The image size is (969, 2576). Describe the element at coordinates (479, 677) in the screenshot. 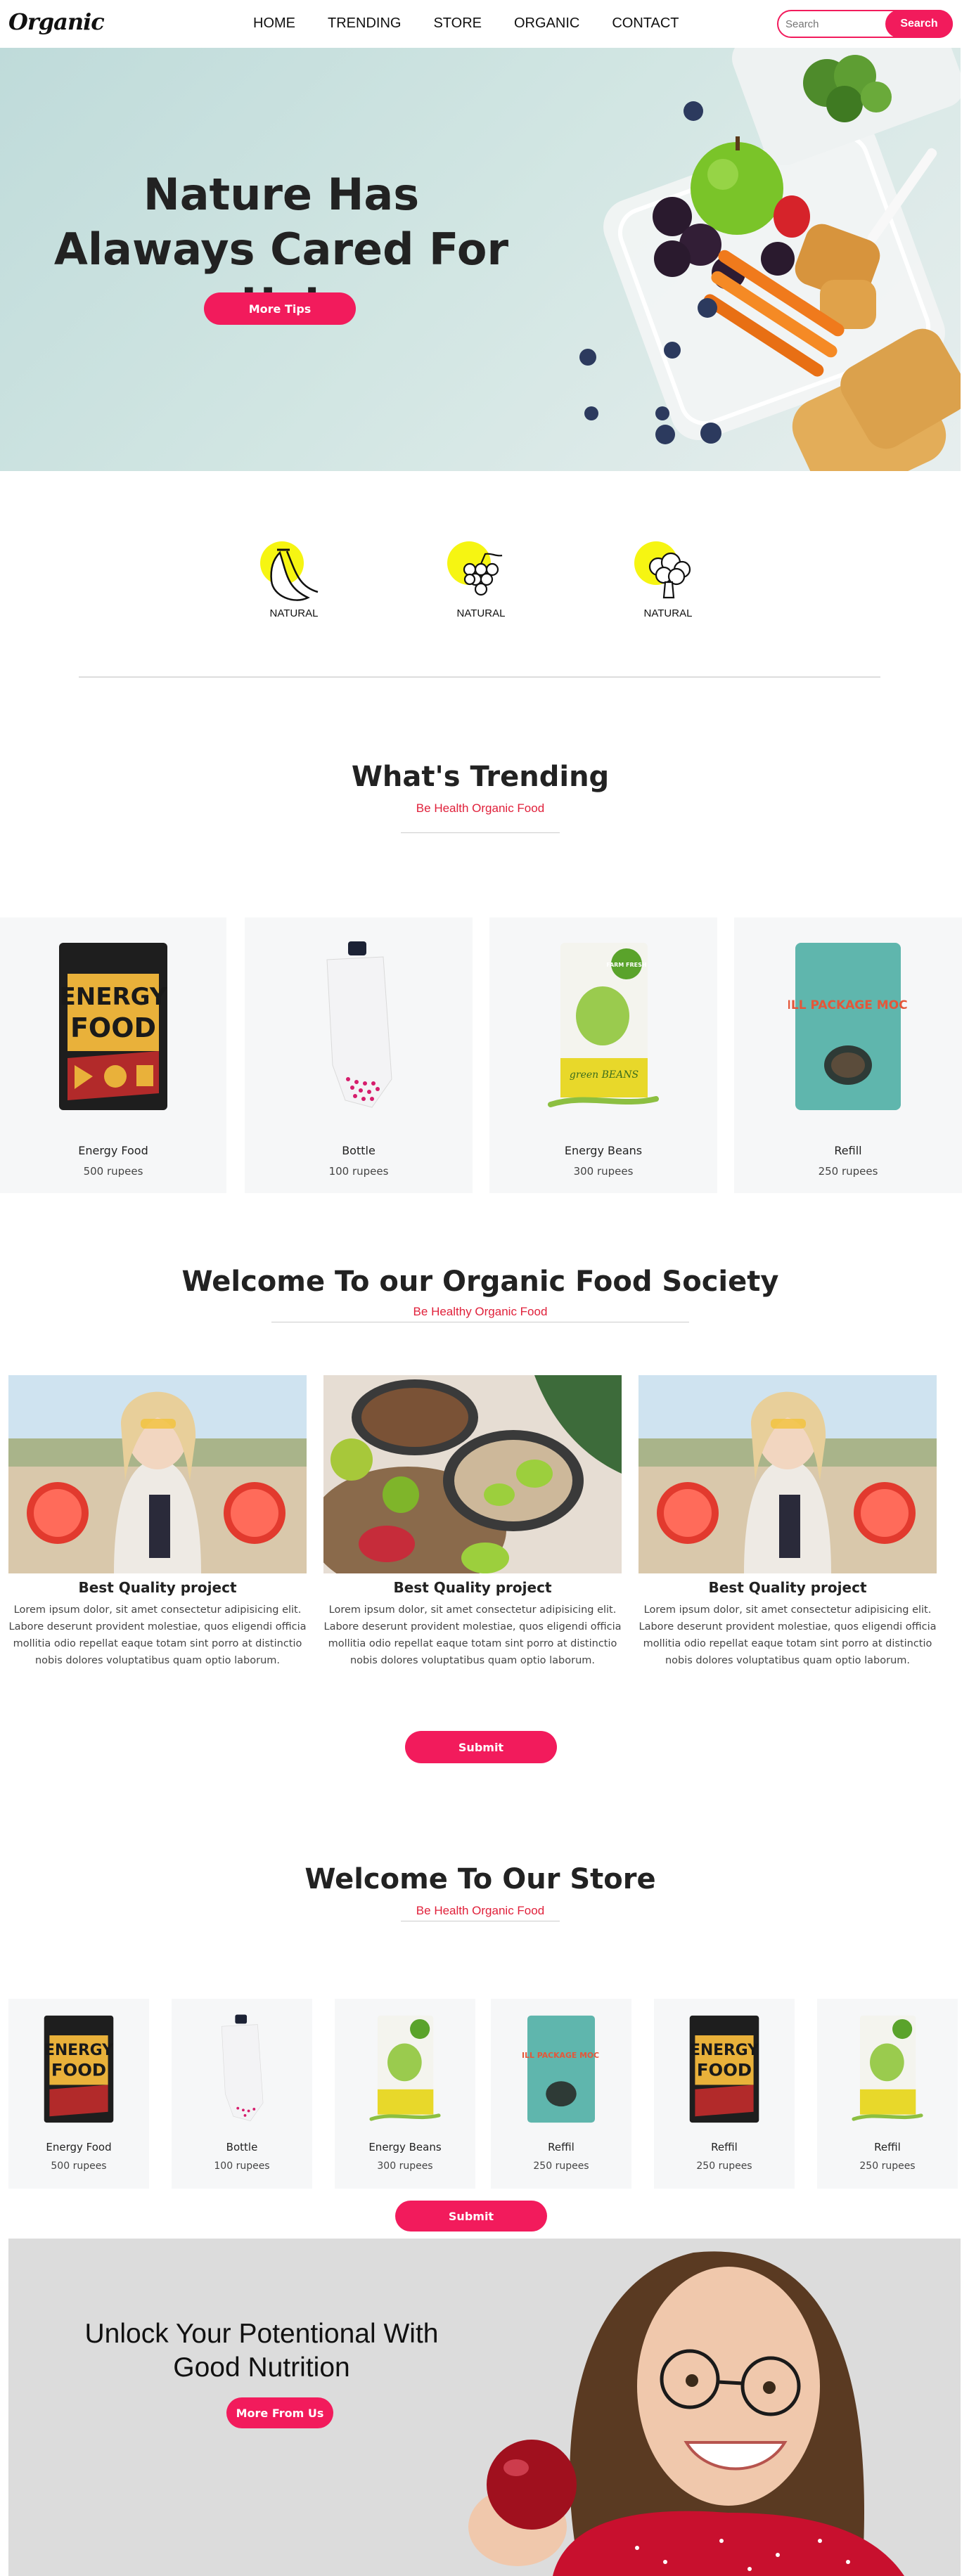

I see `section-divider` at that location.